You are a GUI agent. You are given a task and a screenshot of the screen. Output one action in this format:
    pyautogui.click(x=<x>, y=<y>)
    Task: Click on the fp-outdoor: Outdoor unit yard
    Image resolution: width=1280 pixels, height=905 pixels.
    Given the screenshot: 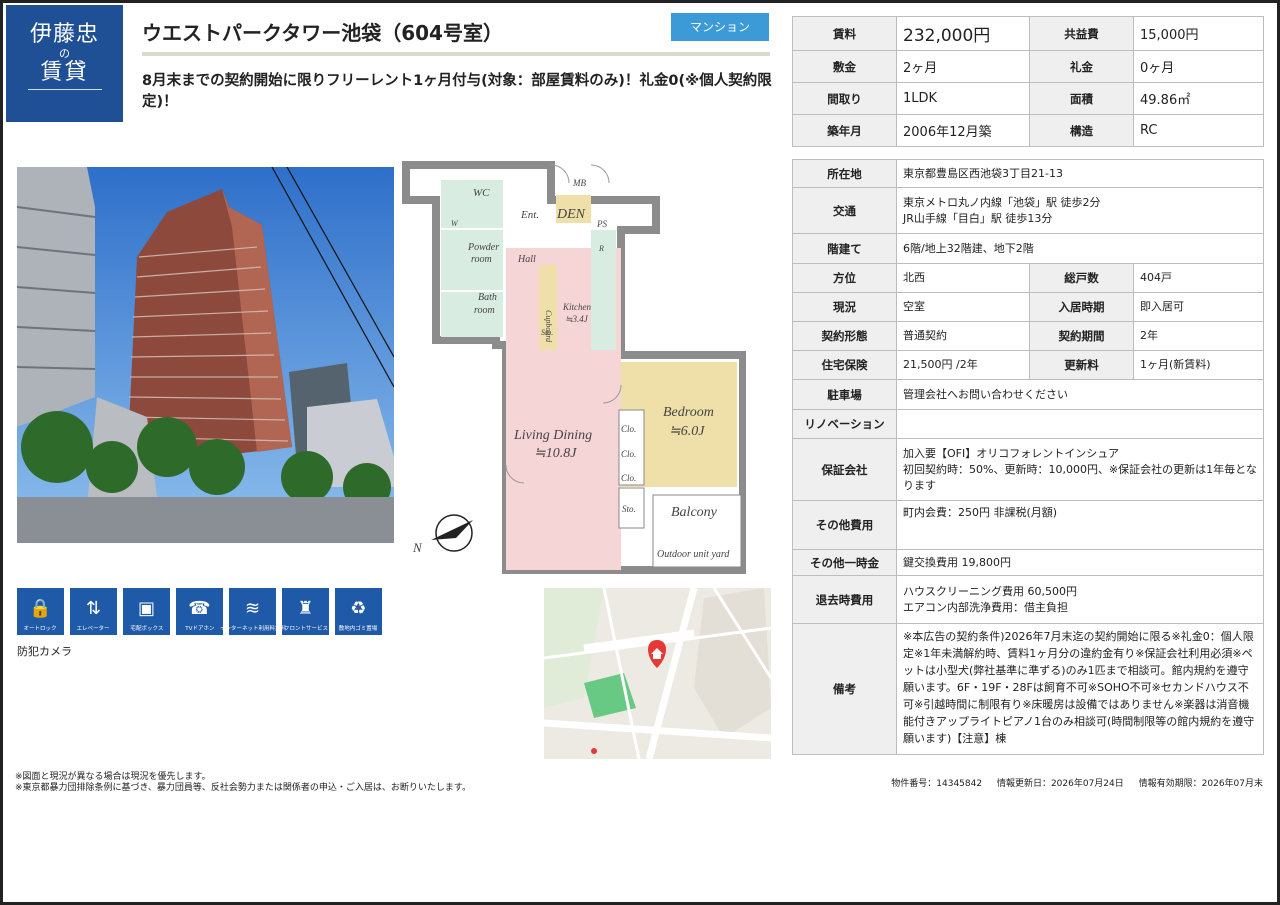 What is the action you would take?
    pyautogui.click(x=693, y=554)
    